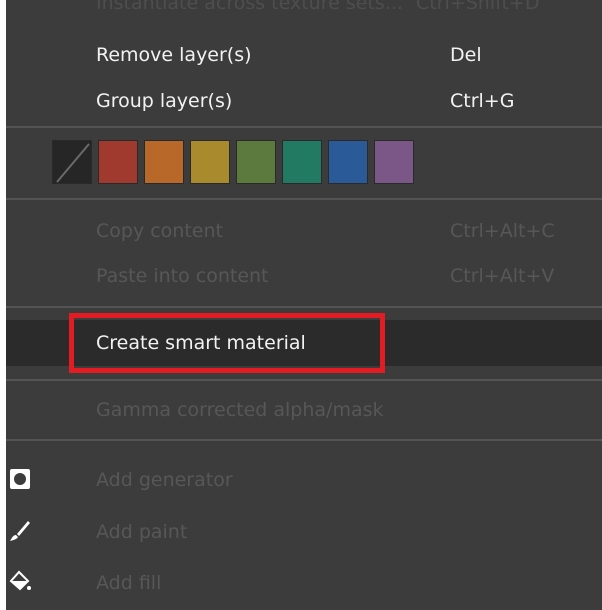 The height and width of the screenshot is (610, 602). What do you see at coordinates (174, 55) in the screenshot?
I see `menu-item-label: Remove layer(s)` at bounding box center [174, 55].